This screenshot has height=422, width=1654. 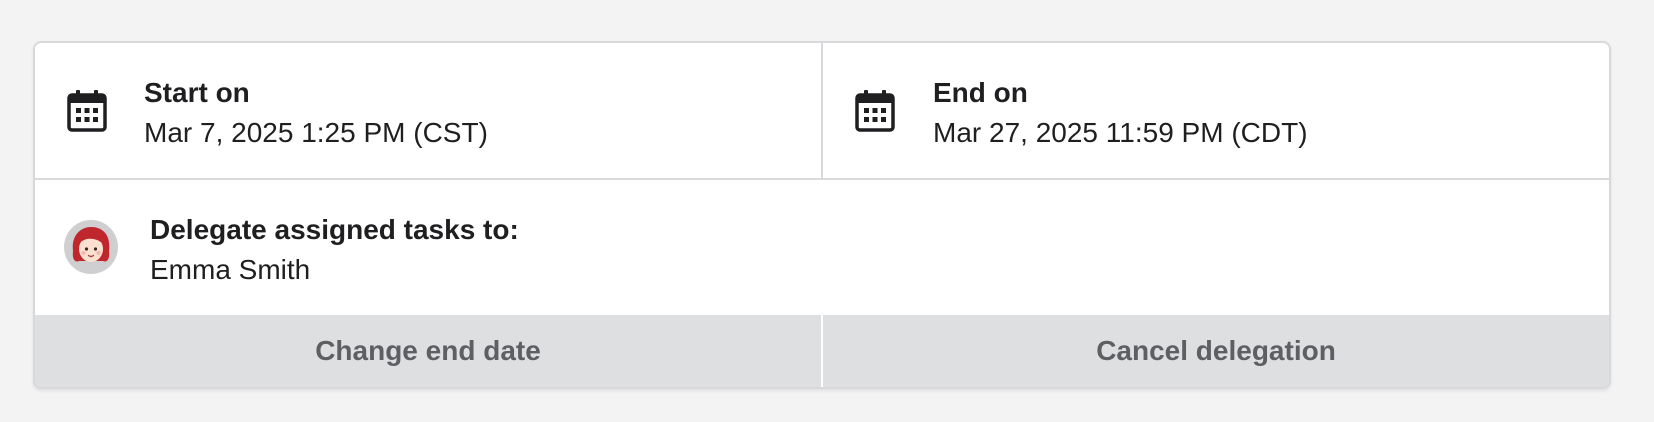 I want to click on end-date-value: Mar 27, 2025 11:59 PM (CDT), so click(x=1120, y=132).